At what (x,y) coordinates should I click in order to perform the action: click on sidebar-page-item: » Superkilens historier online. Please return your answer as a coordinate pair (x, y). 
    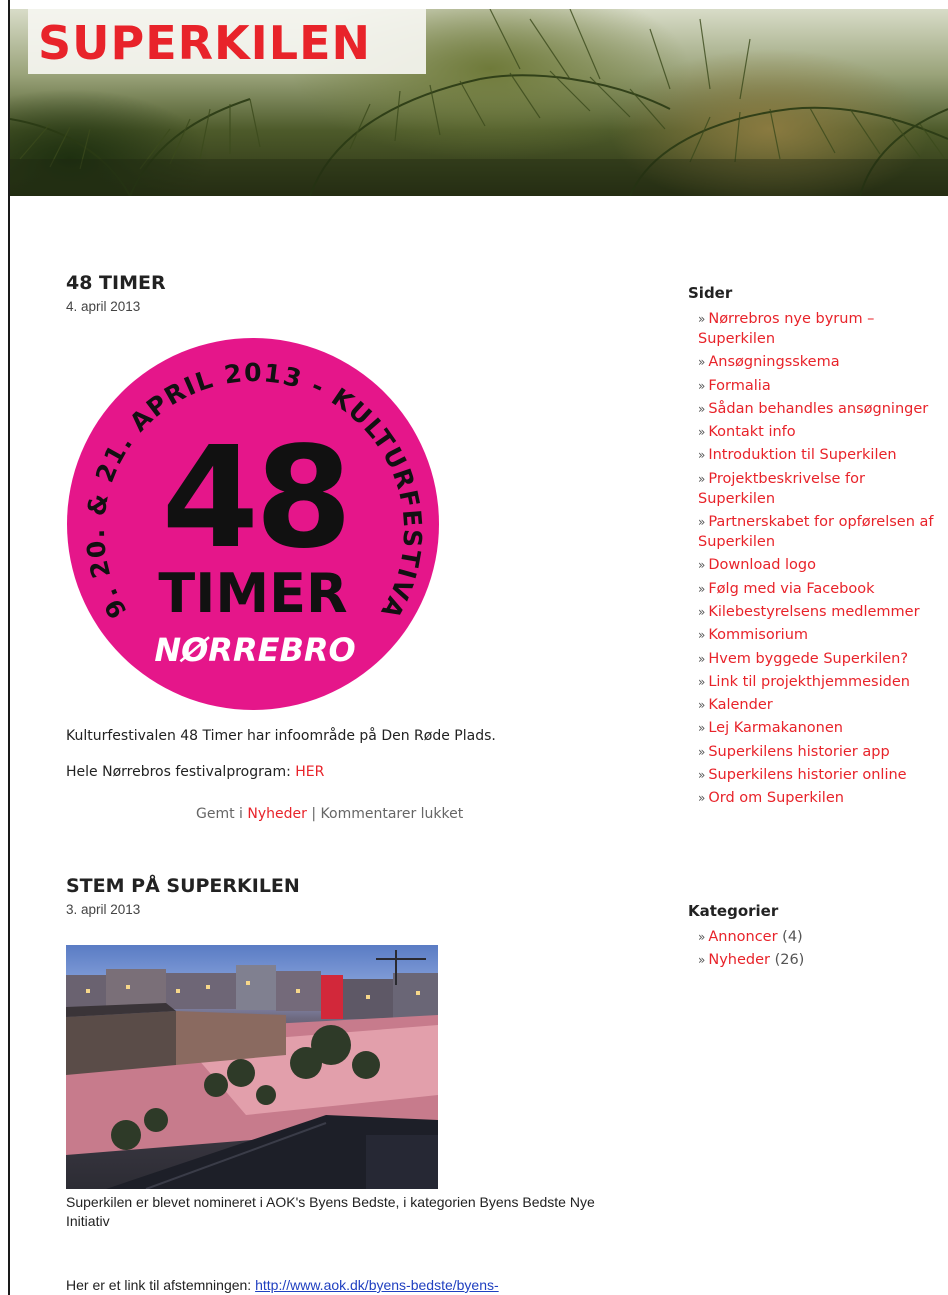
    Looking at the image, I should click on (818, 775).